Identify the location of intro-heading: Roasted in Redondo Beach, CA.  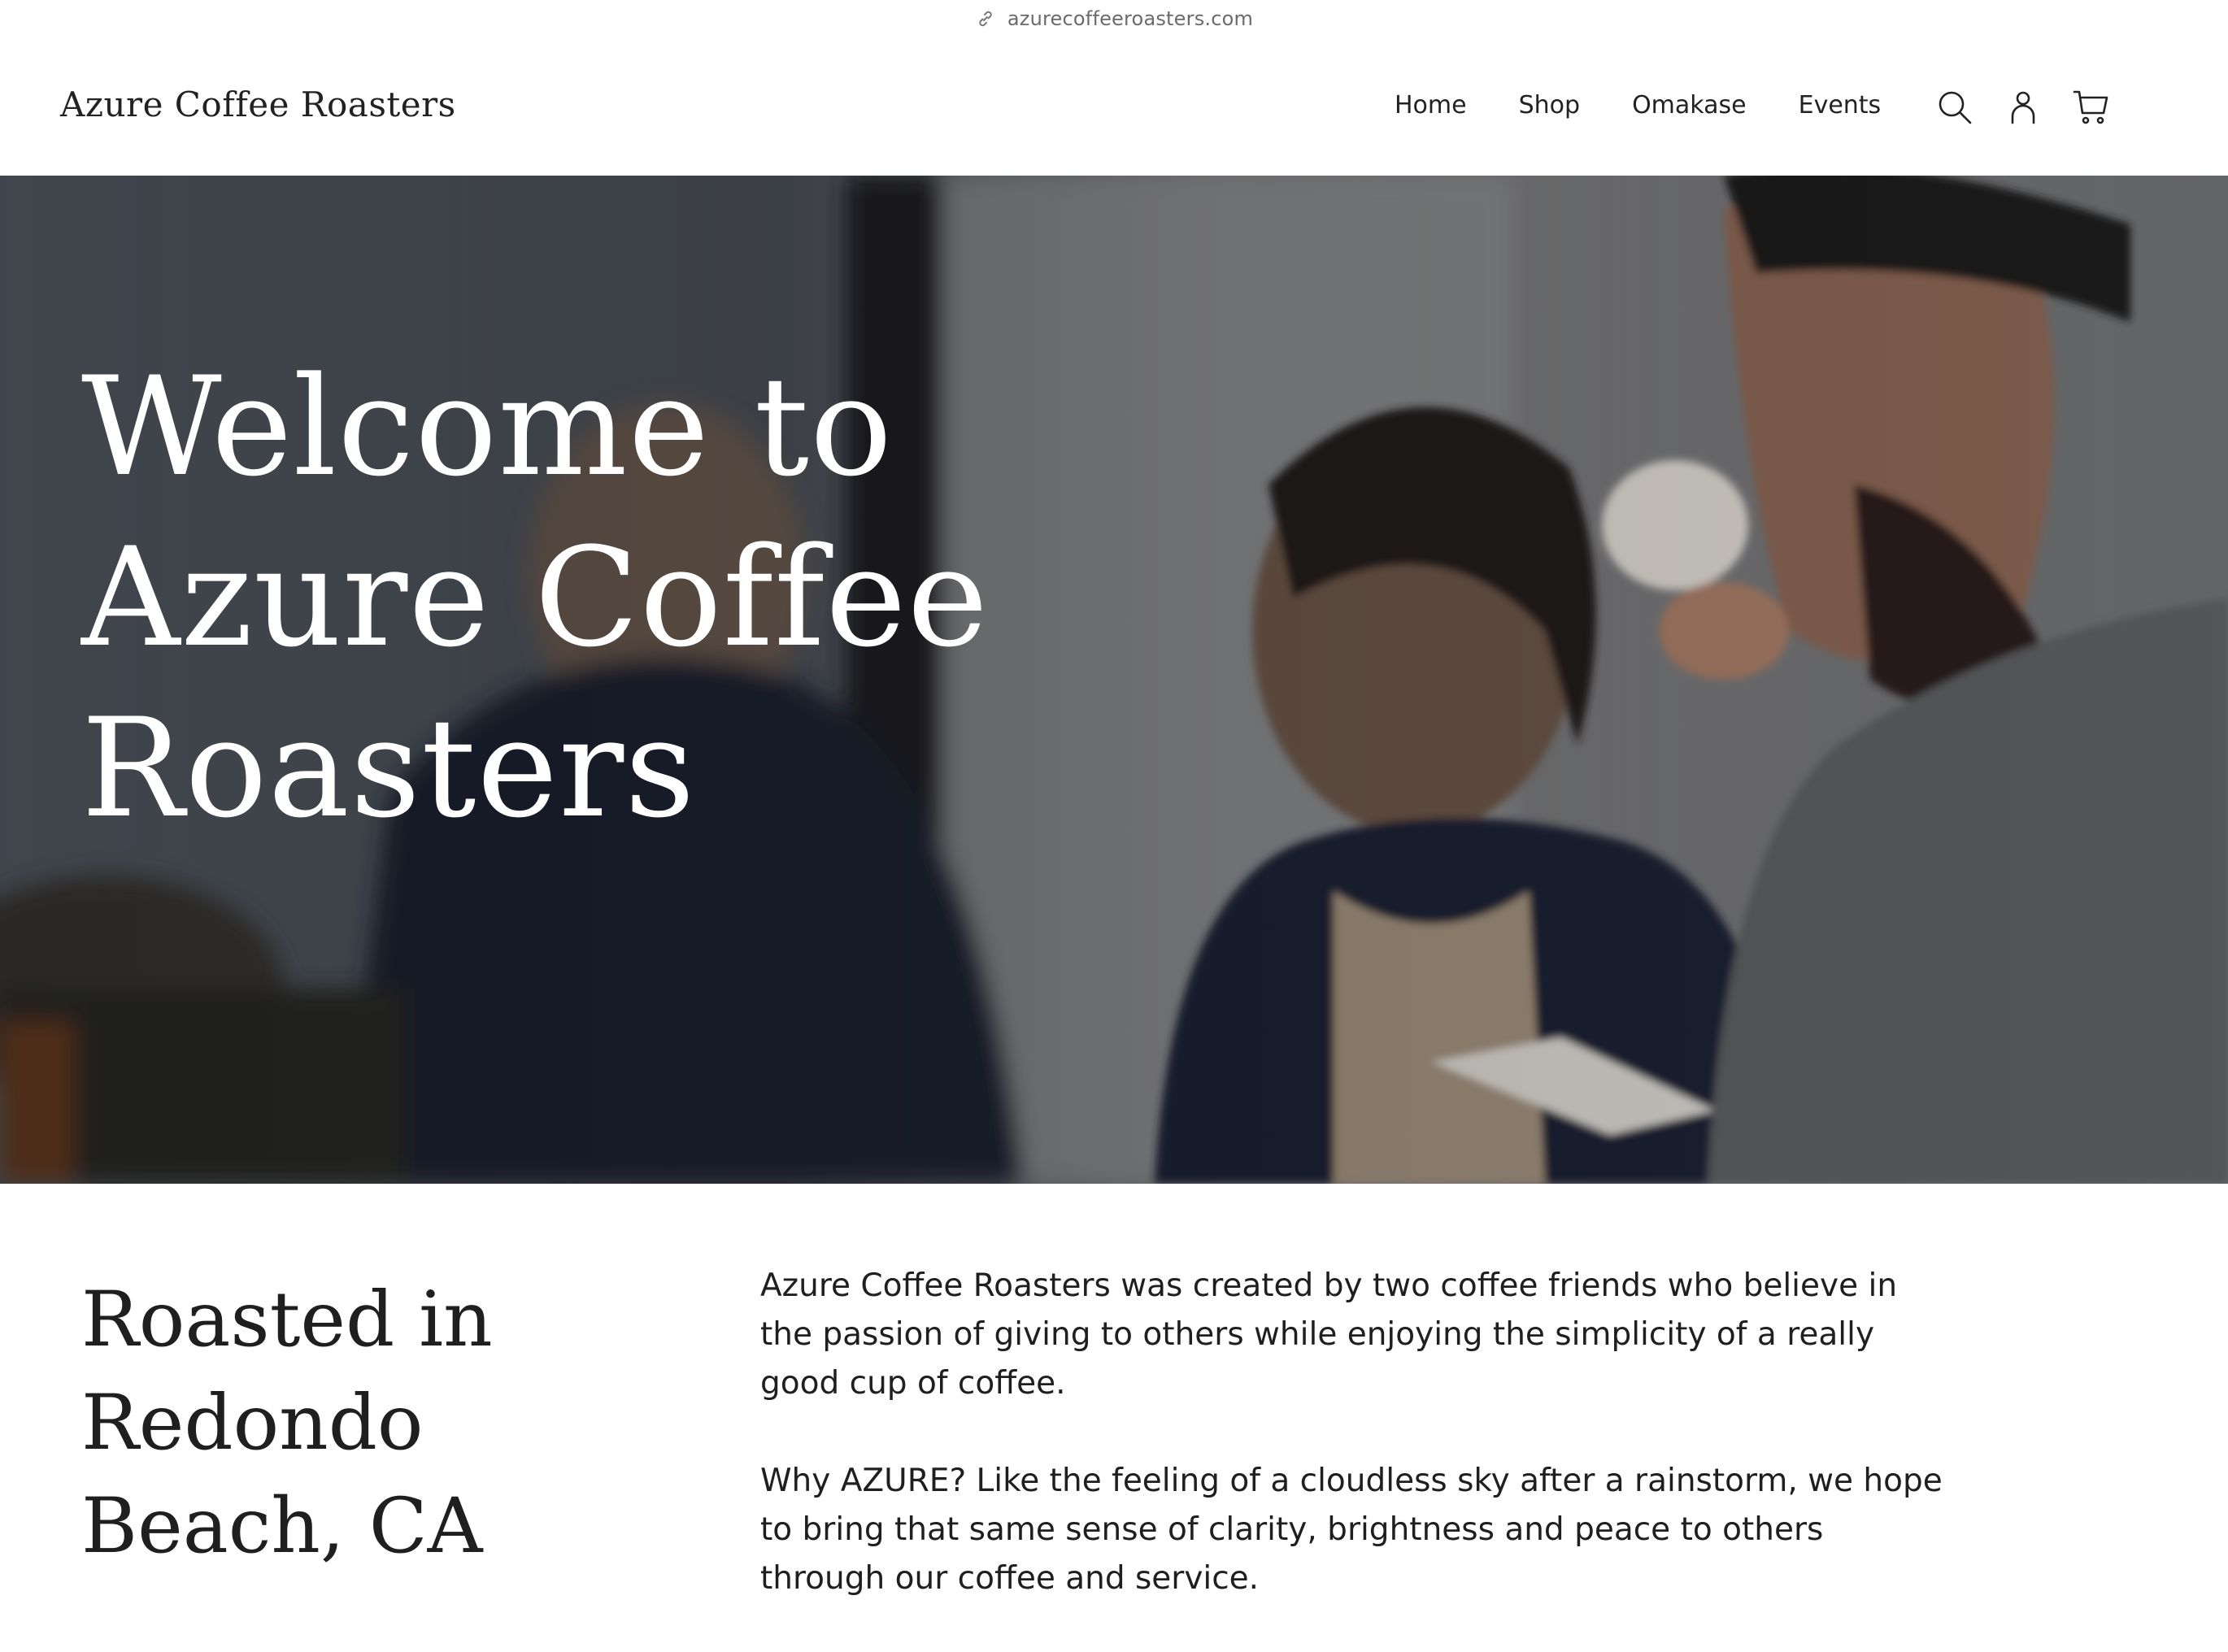
(287, 1423).